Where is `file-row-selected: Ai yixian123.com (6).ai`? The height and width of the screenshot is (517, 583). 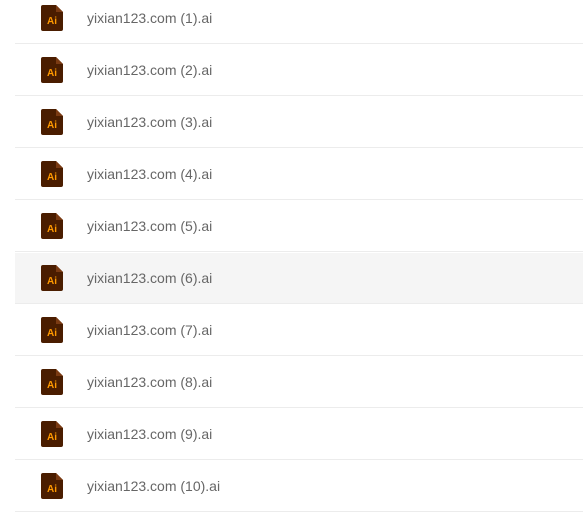
file-row-selected: Ai yixian123.com (6).ai is located at coordinates (299, 278).